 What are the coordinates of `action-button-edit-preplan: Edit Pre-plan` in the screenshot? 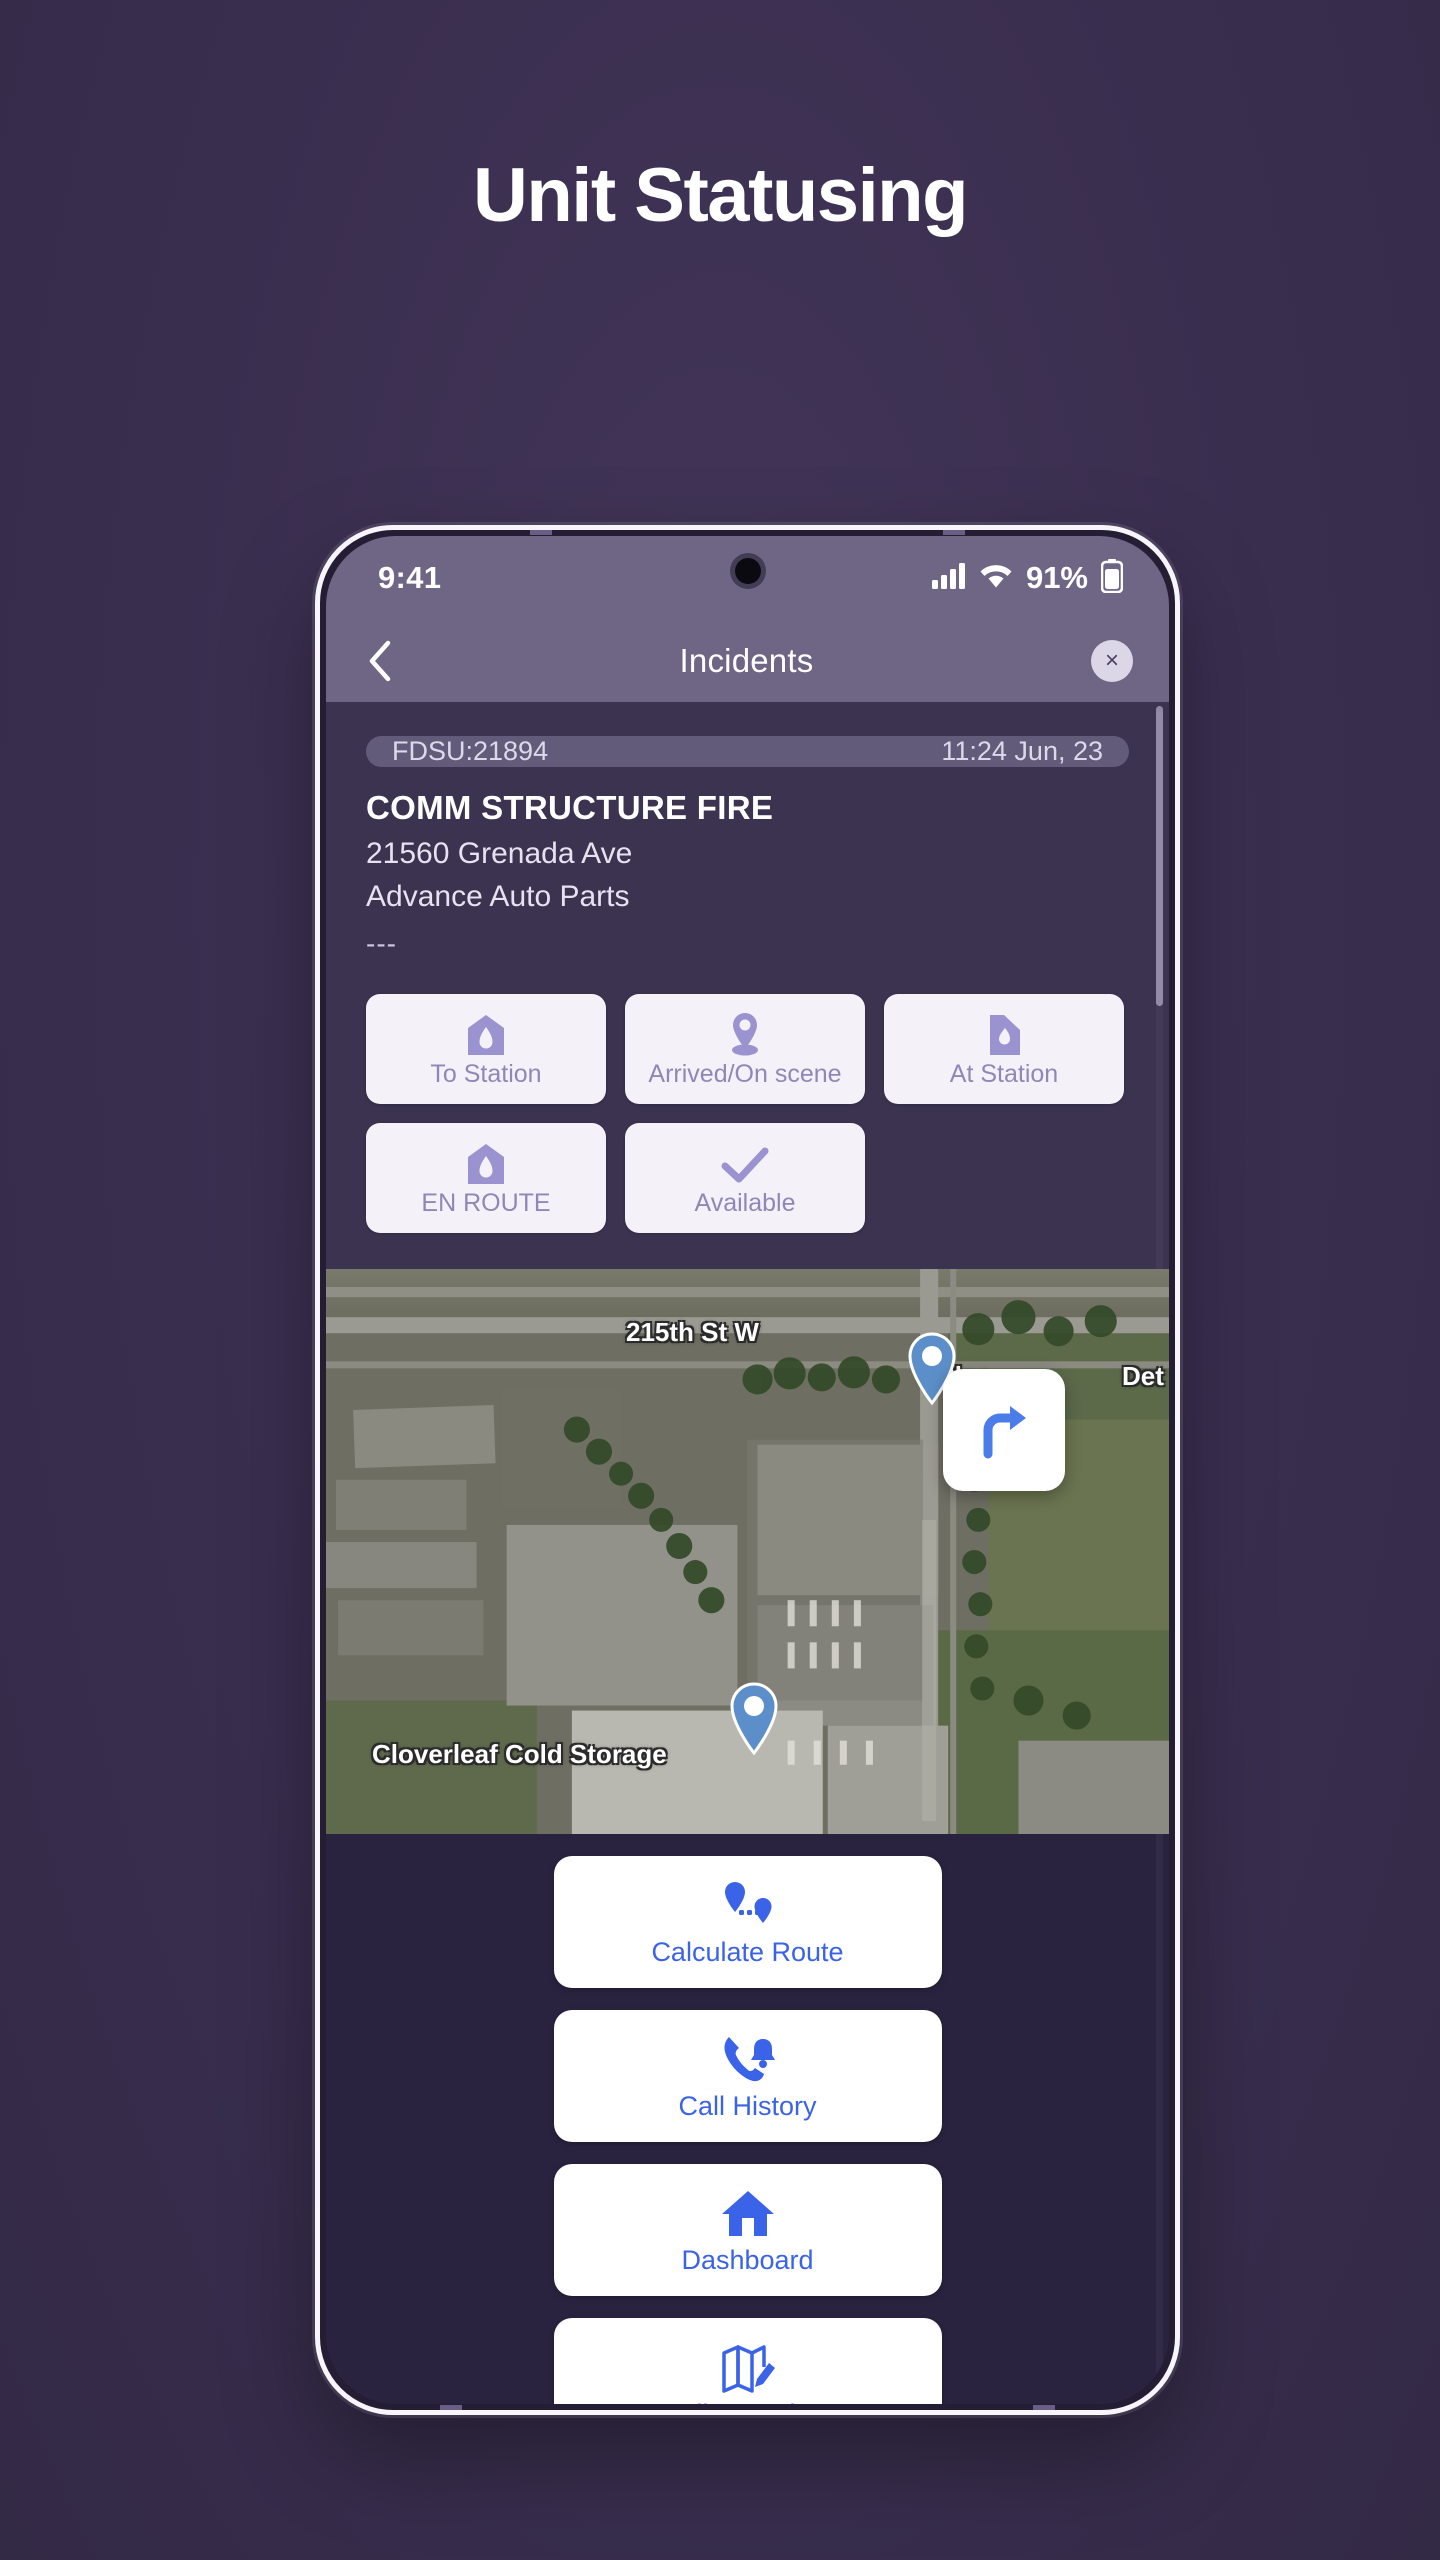 It's located at (747, 2361).